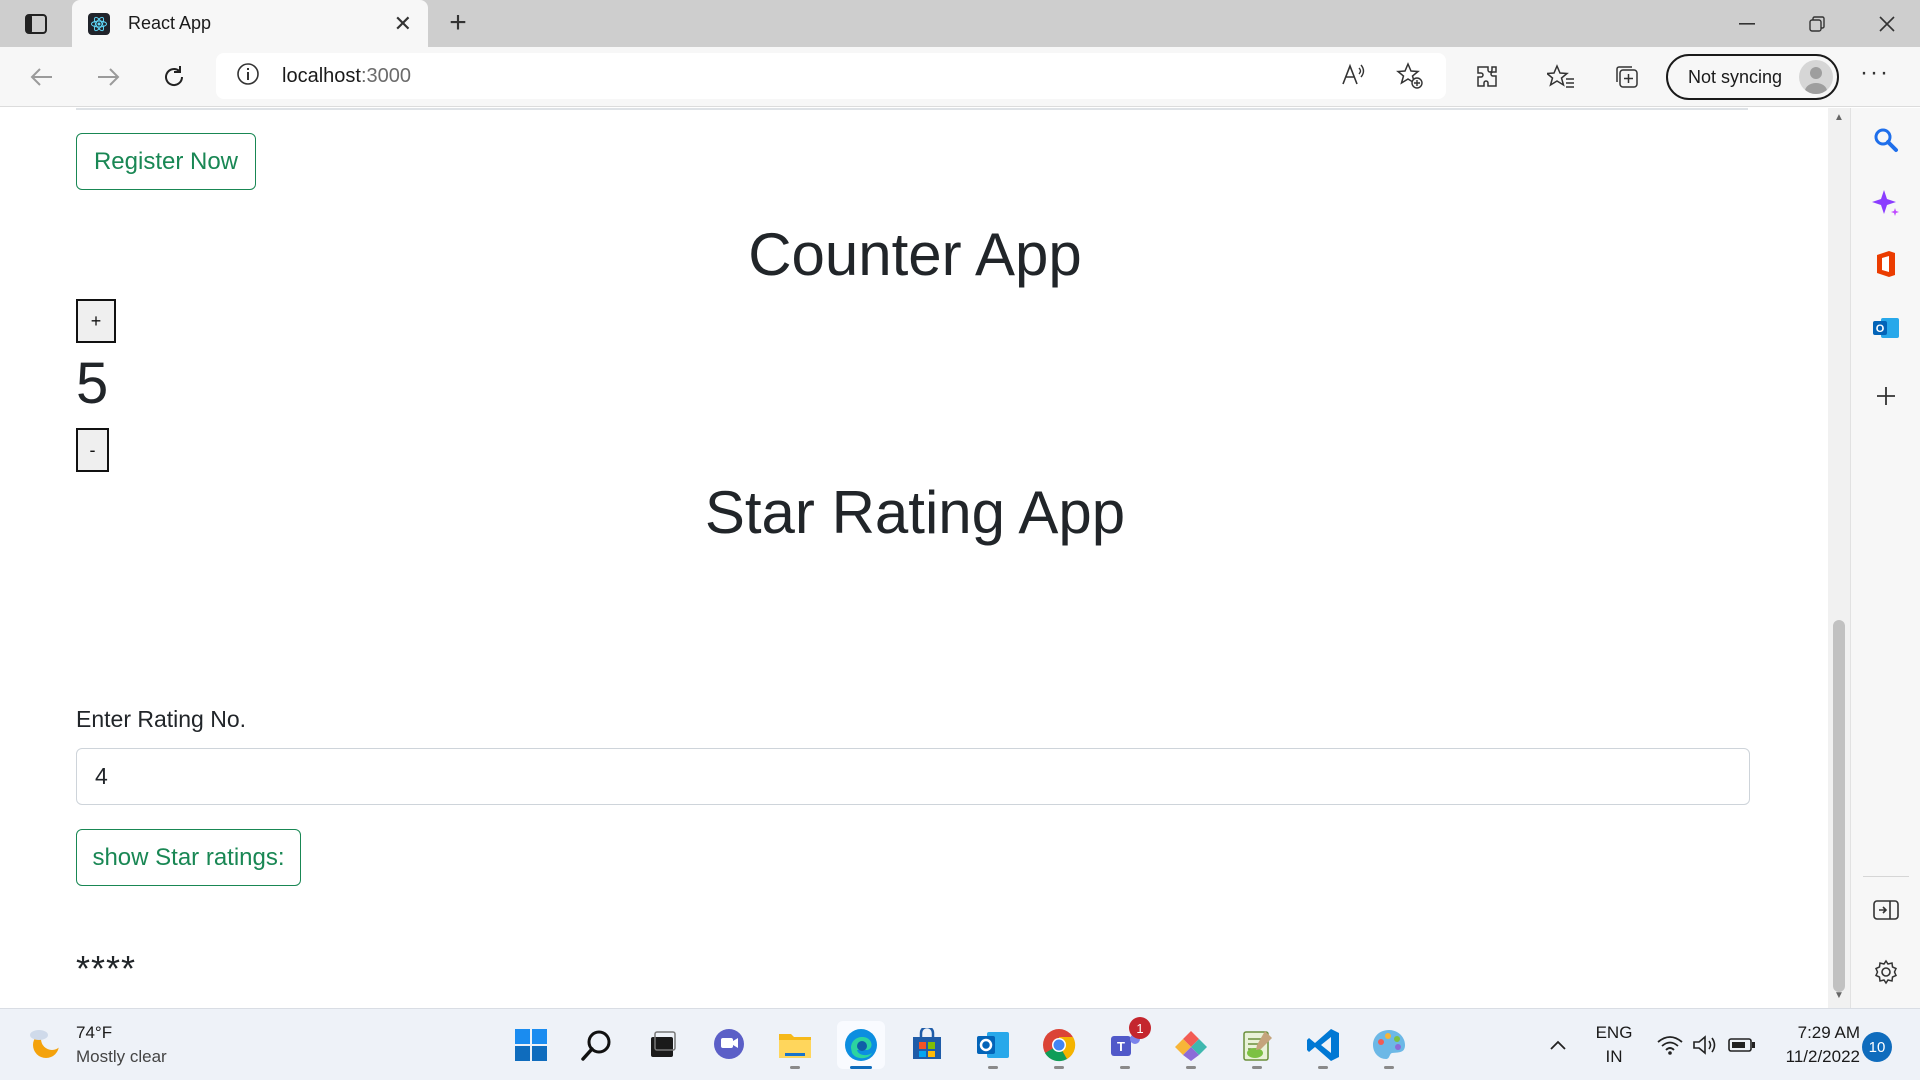  Describe the element at coordinates (1121, 1046) in the screenshot. I see `svg-text: T` at that location.